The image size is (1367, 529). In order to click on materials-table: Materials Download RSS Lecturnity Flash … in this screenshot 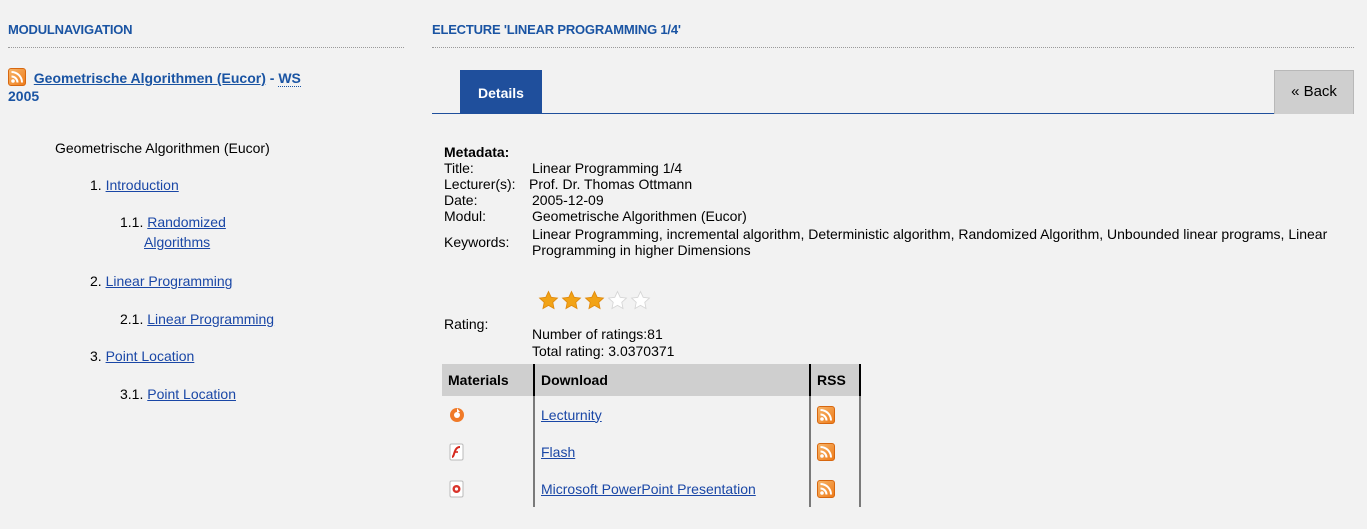, I will do `click(651, 435)`.